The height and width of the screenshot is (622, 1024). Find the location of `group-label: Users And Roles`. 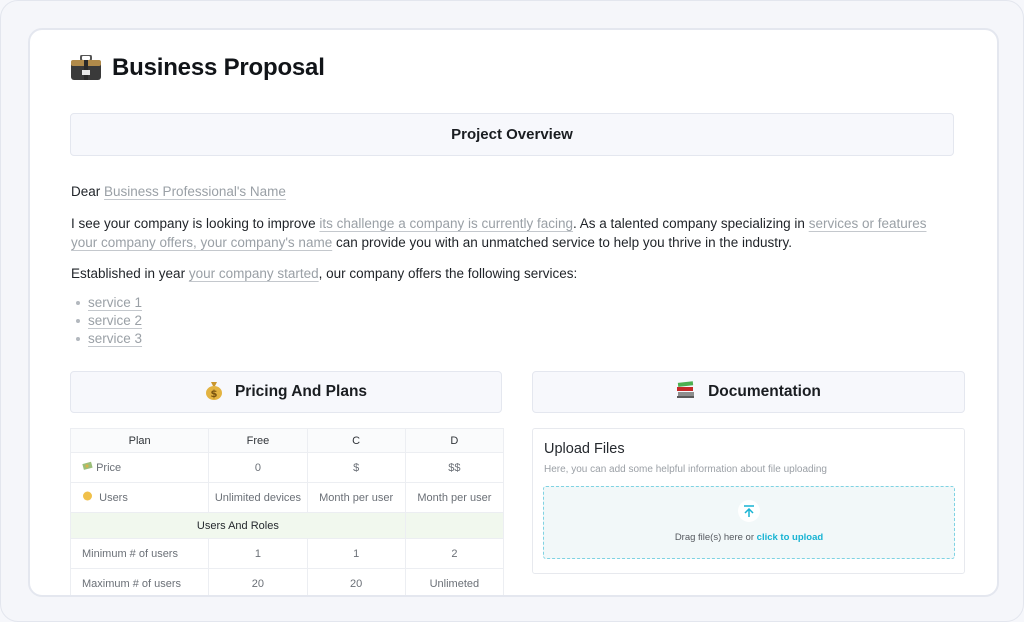

group-label: Users And Roles is located at coordinates (238, 525).